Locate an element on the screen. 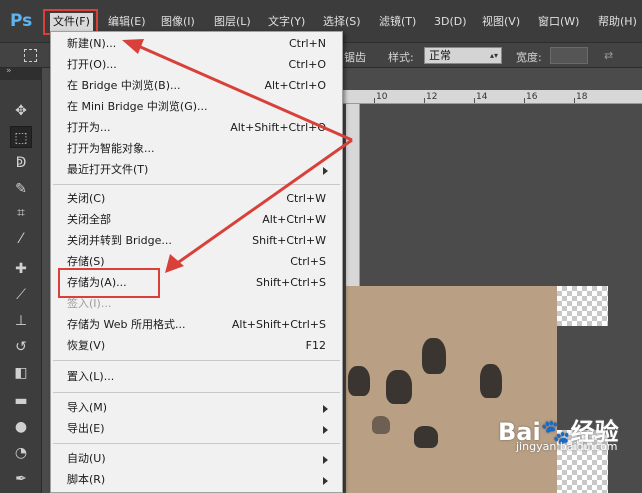  menu-item-scripts: 脚本(R) is located at coordinates (197, 480).